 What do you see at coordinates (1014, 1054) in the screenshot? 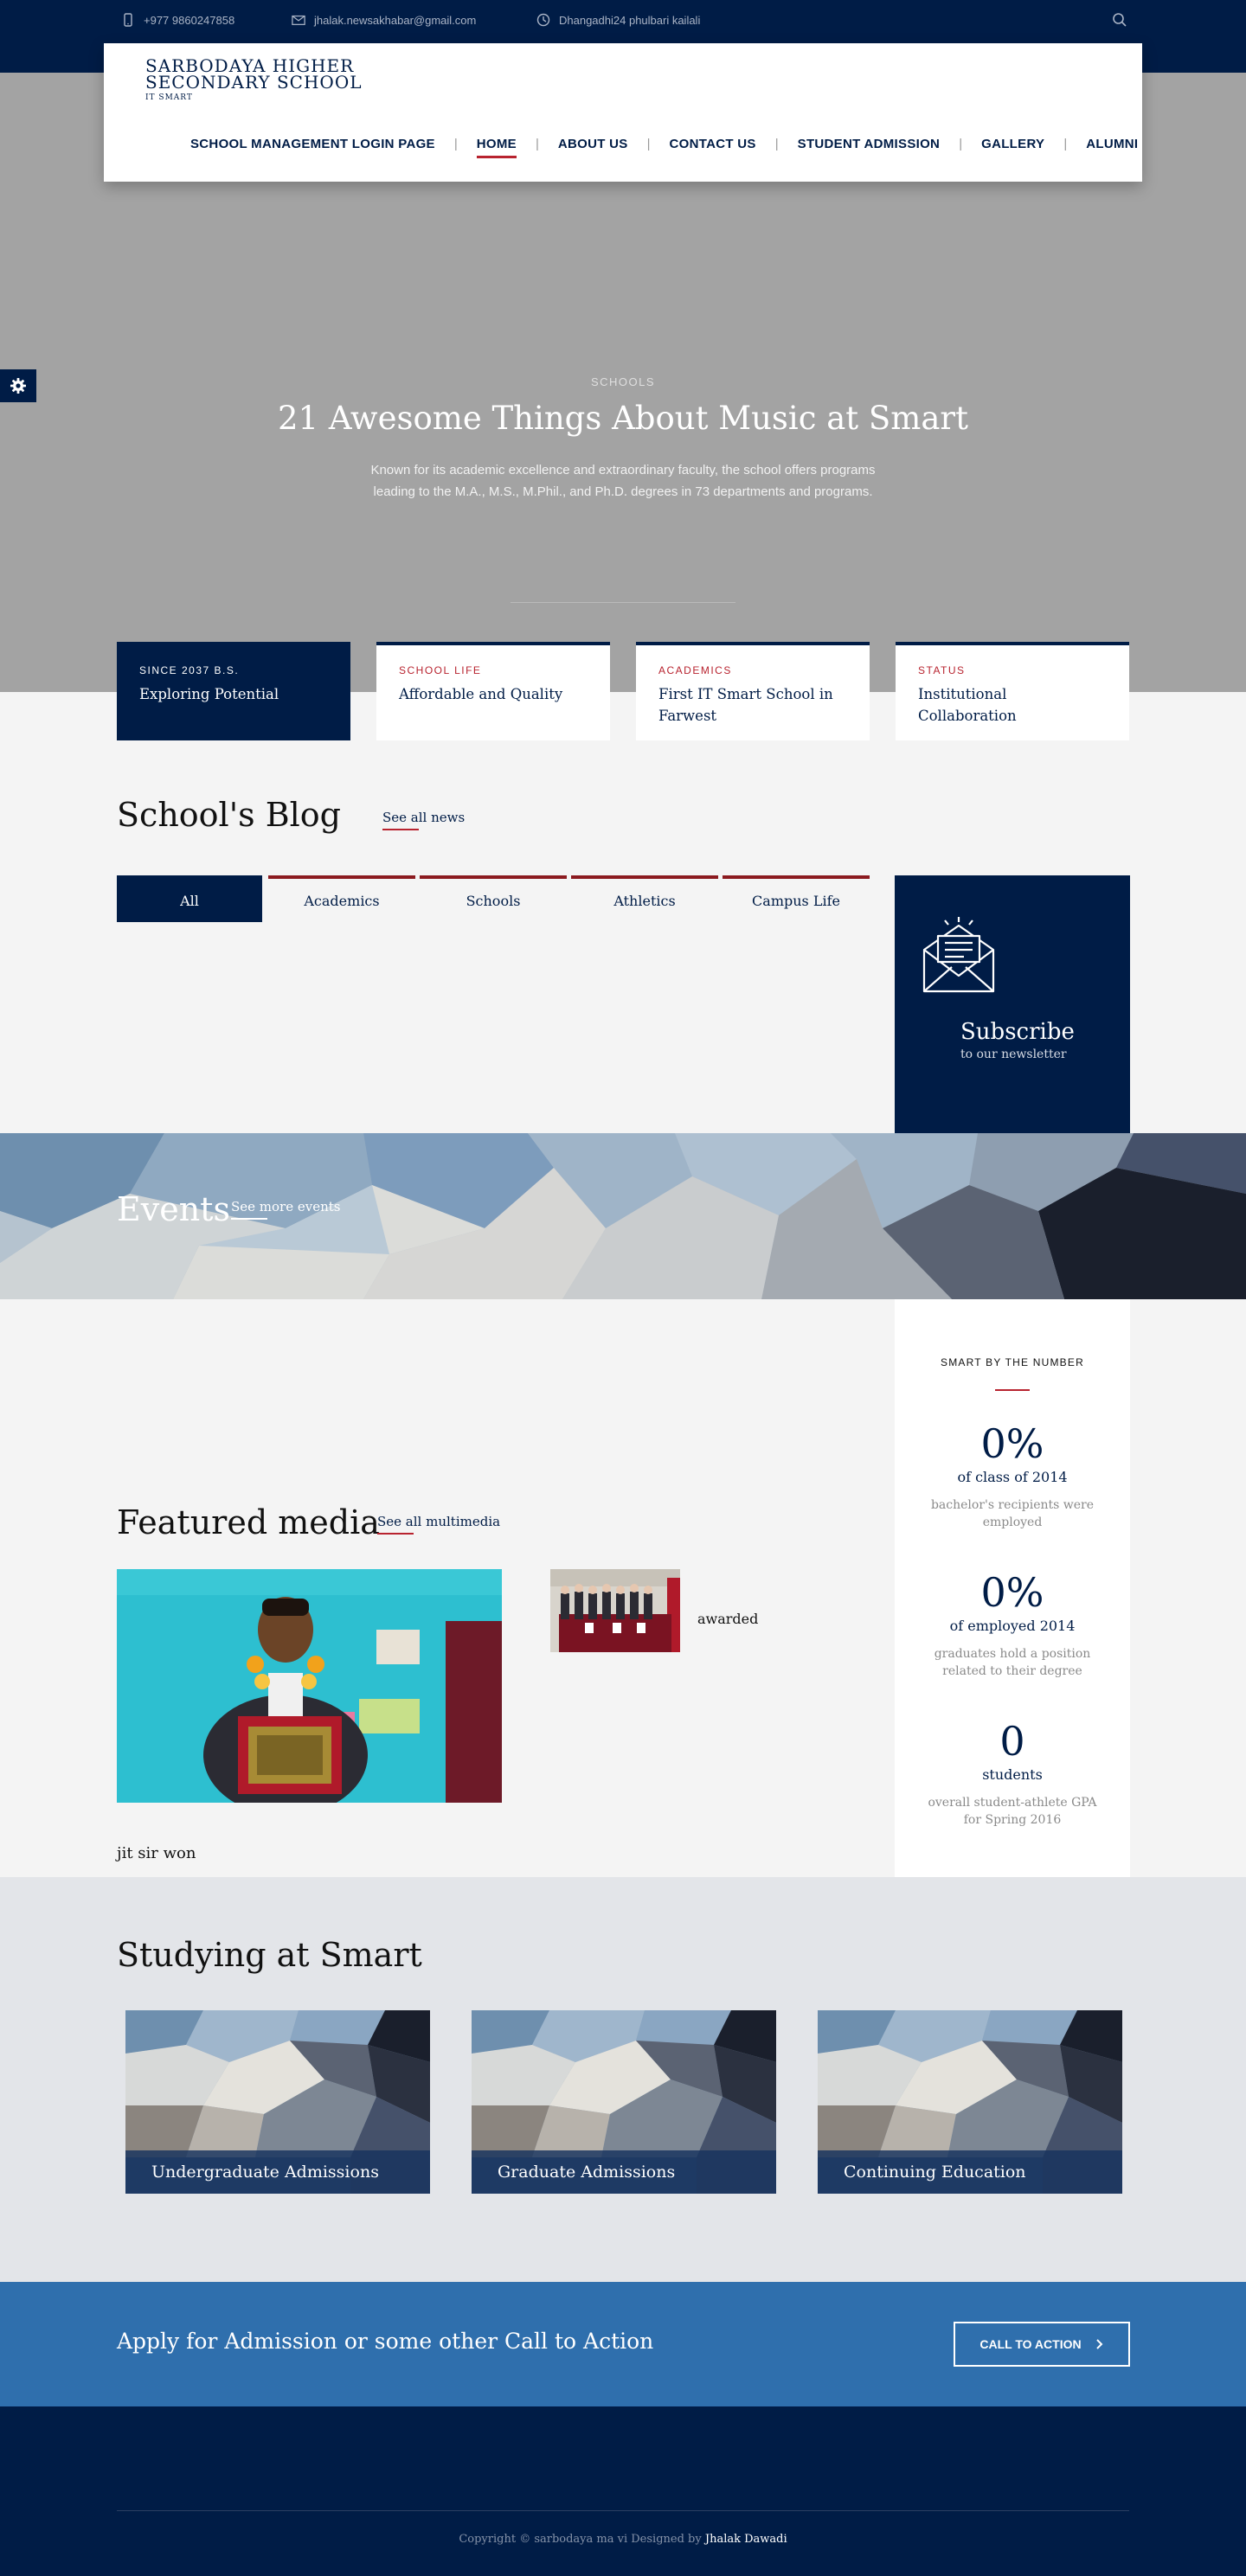
I see `subscribe-subtitle: to our newsletter` at bounding box center [1014, 1054].